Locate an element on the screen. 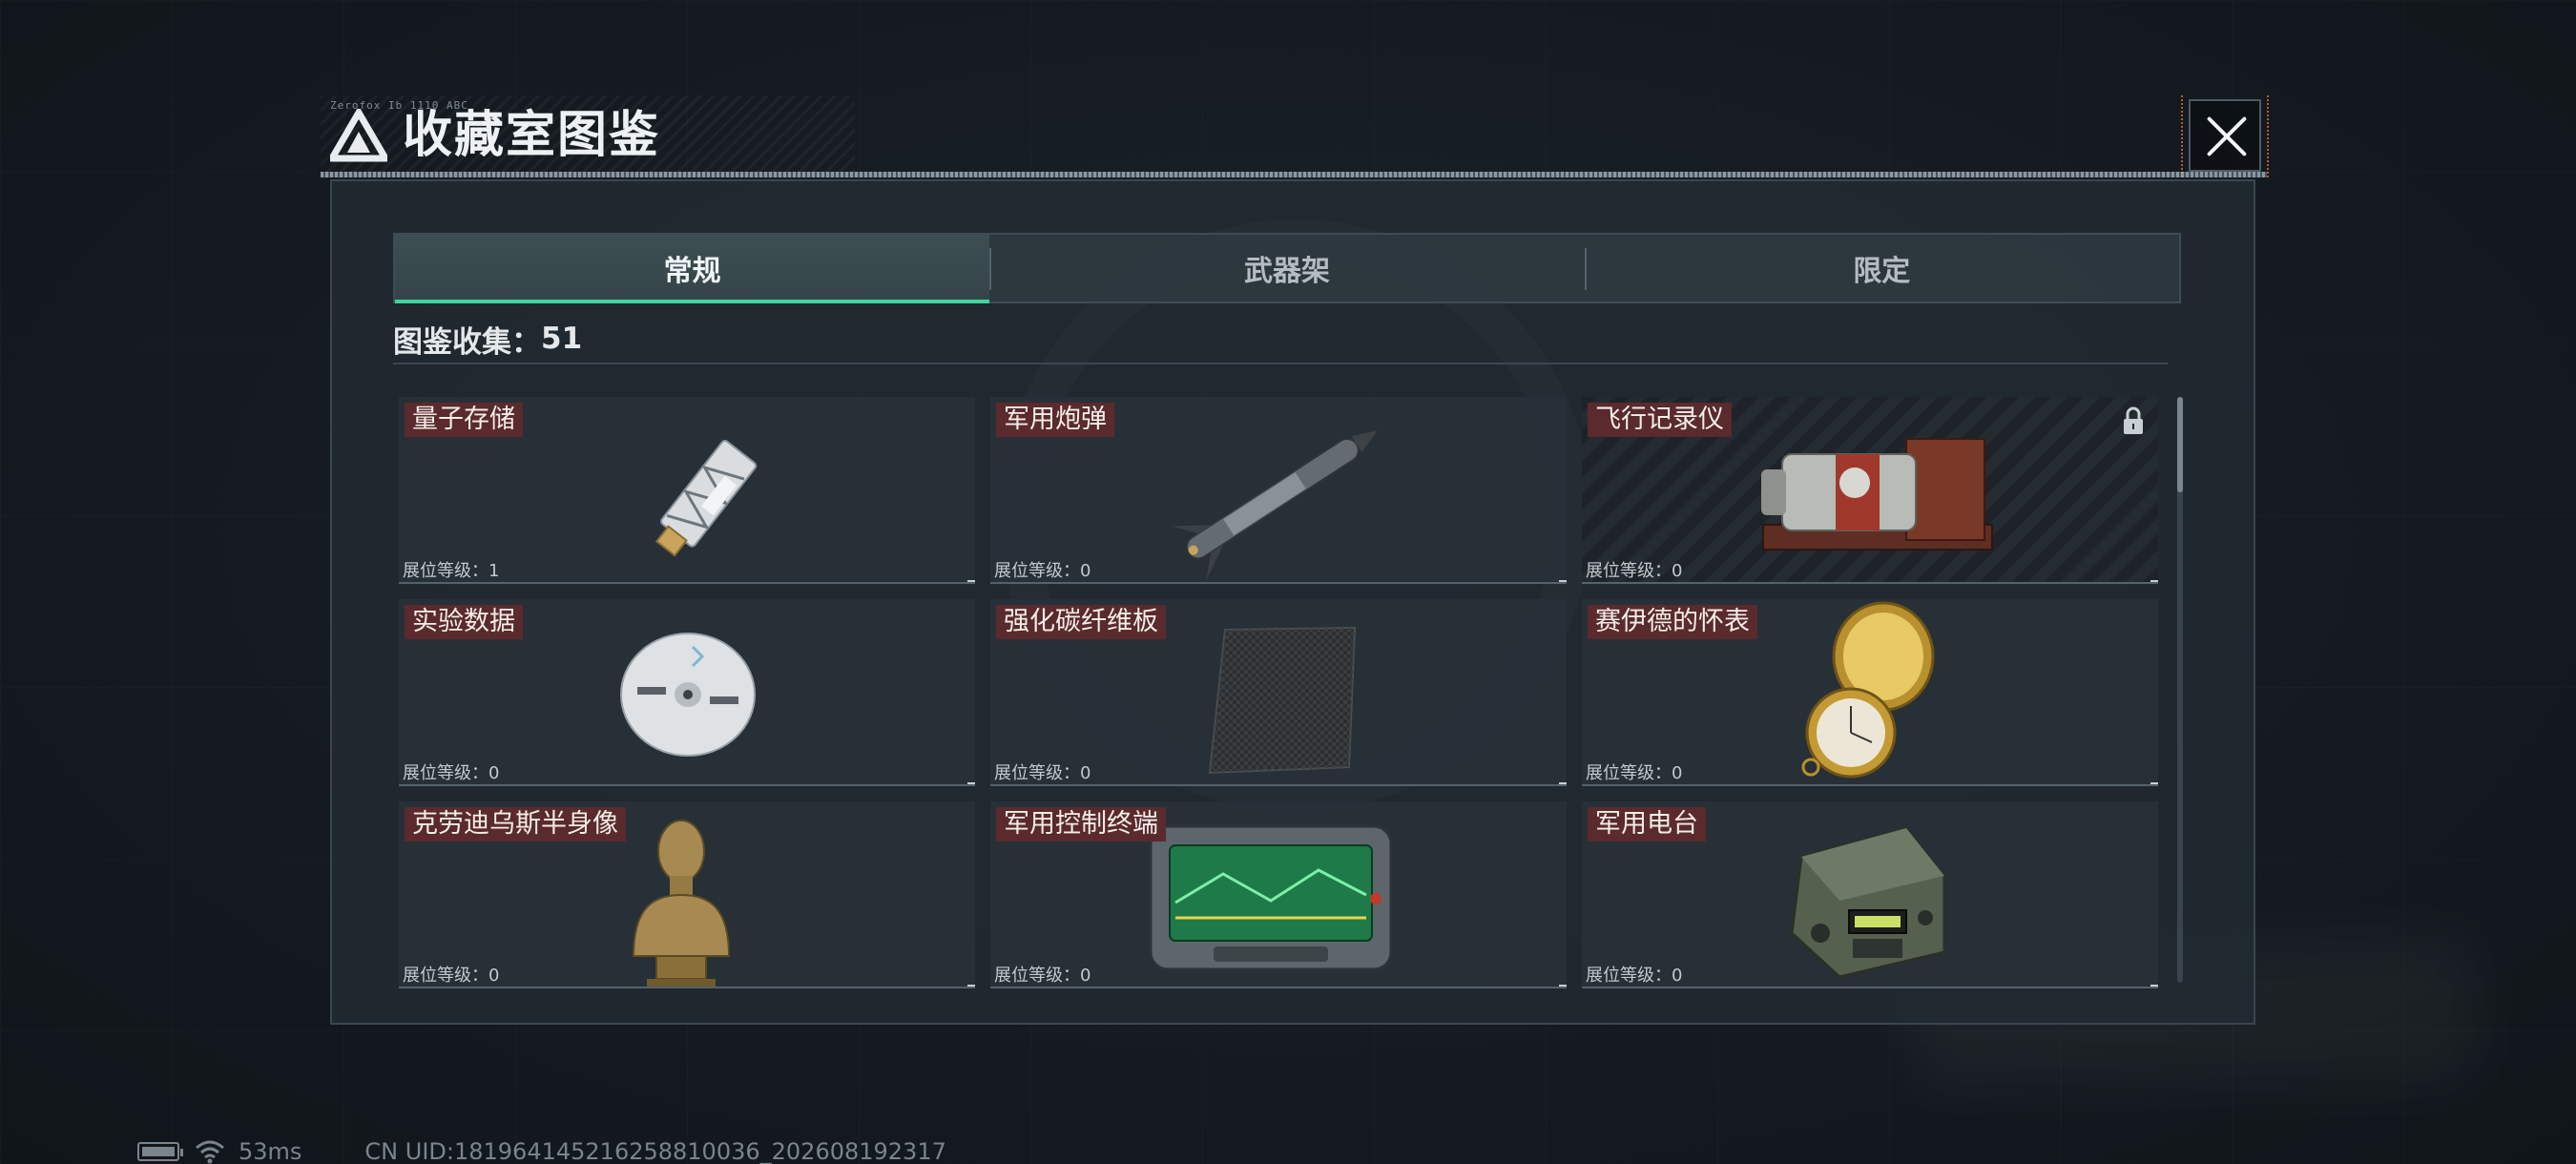 Image resolution: width=2576 pixels, height=1164 pixels. item-card-flight-recorder: 飞行记录仪 展位等级：0 is located at coordinates (1870, 490).